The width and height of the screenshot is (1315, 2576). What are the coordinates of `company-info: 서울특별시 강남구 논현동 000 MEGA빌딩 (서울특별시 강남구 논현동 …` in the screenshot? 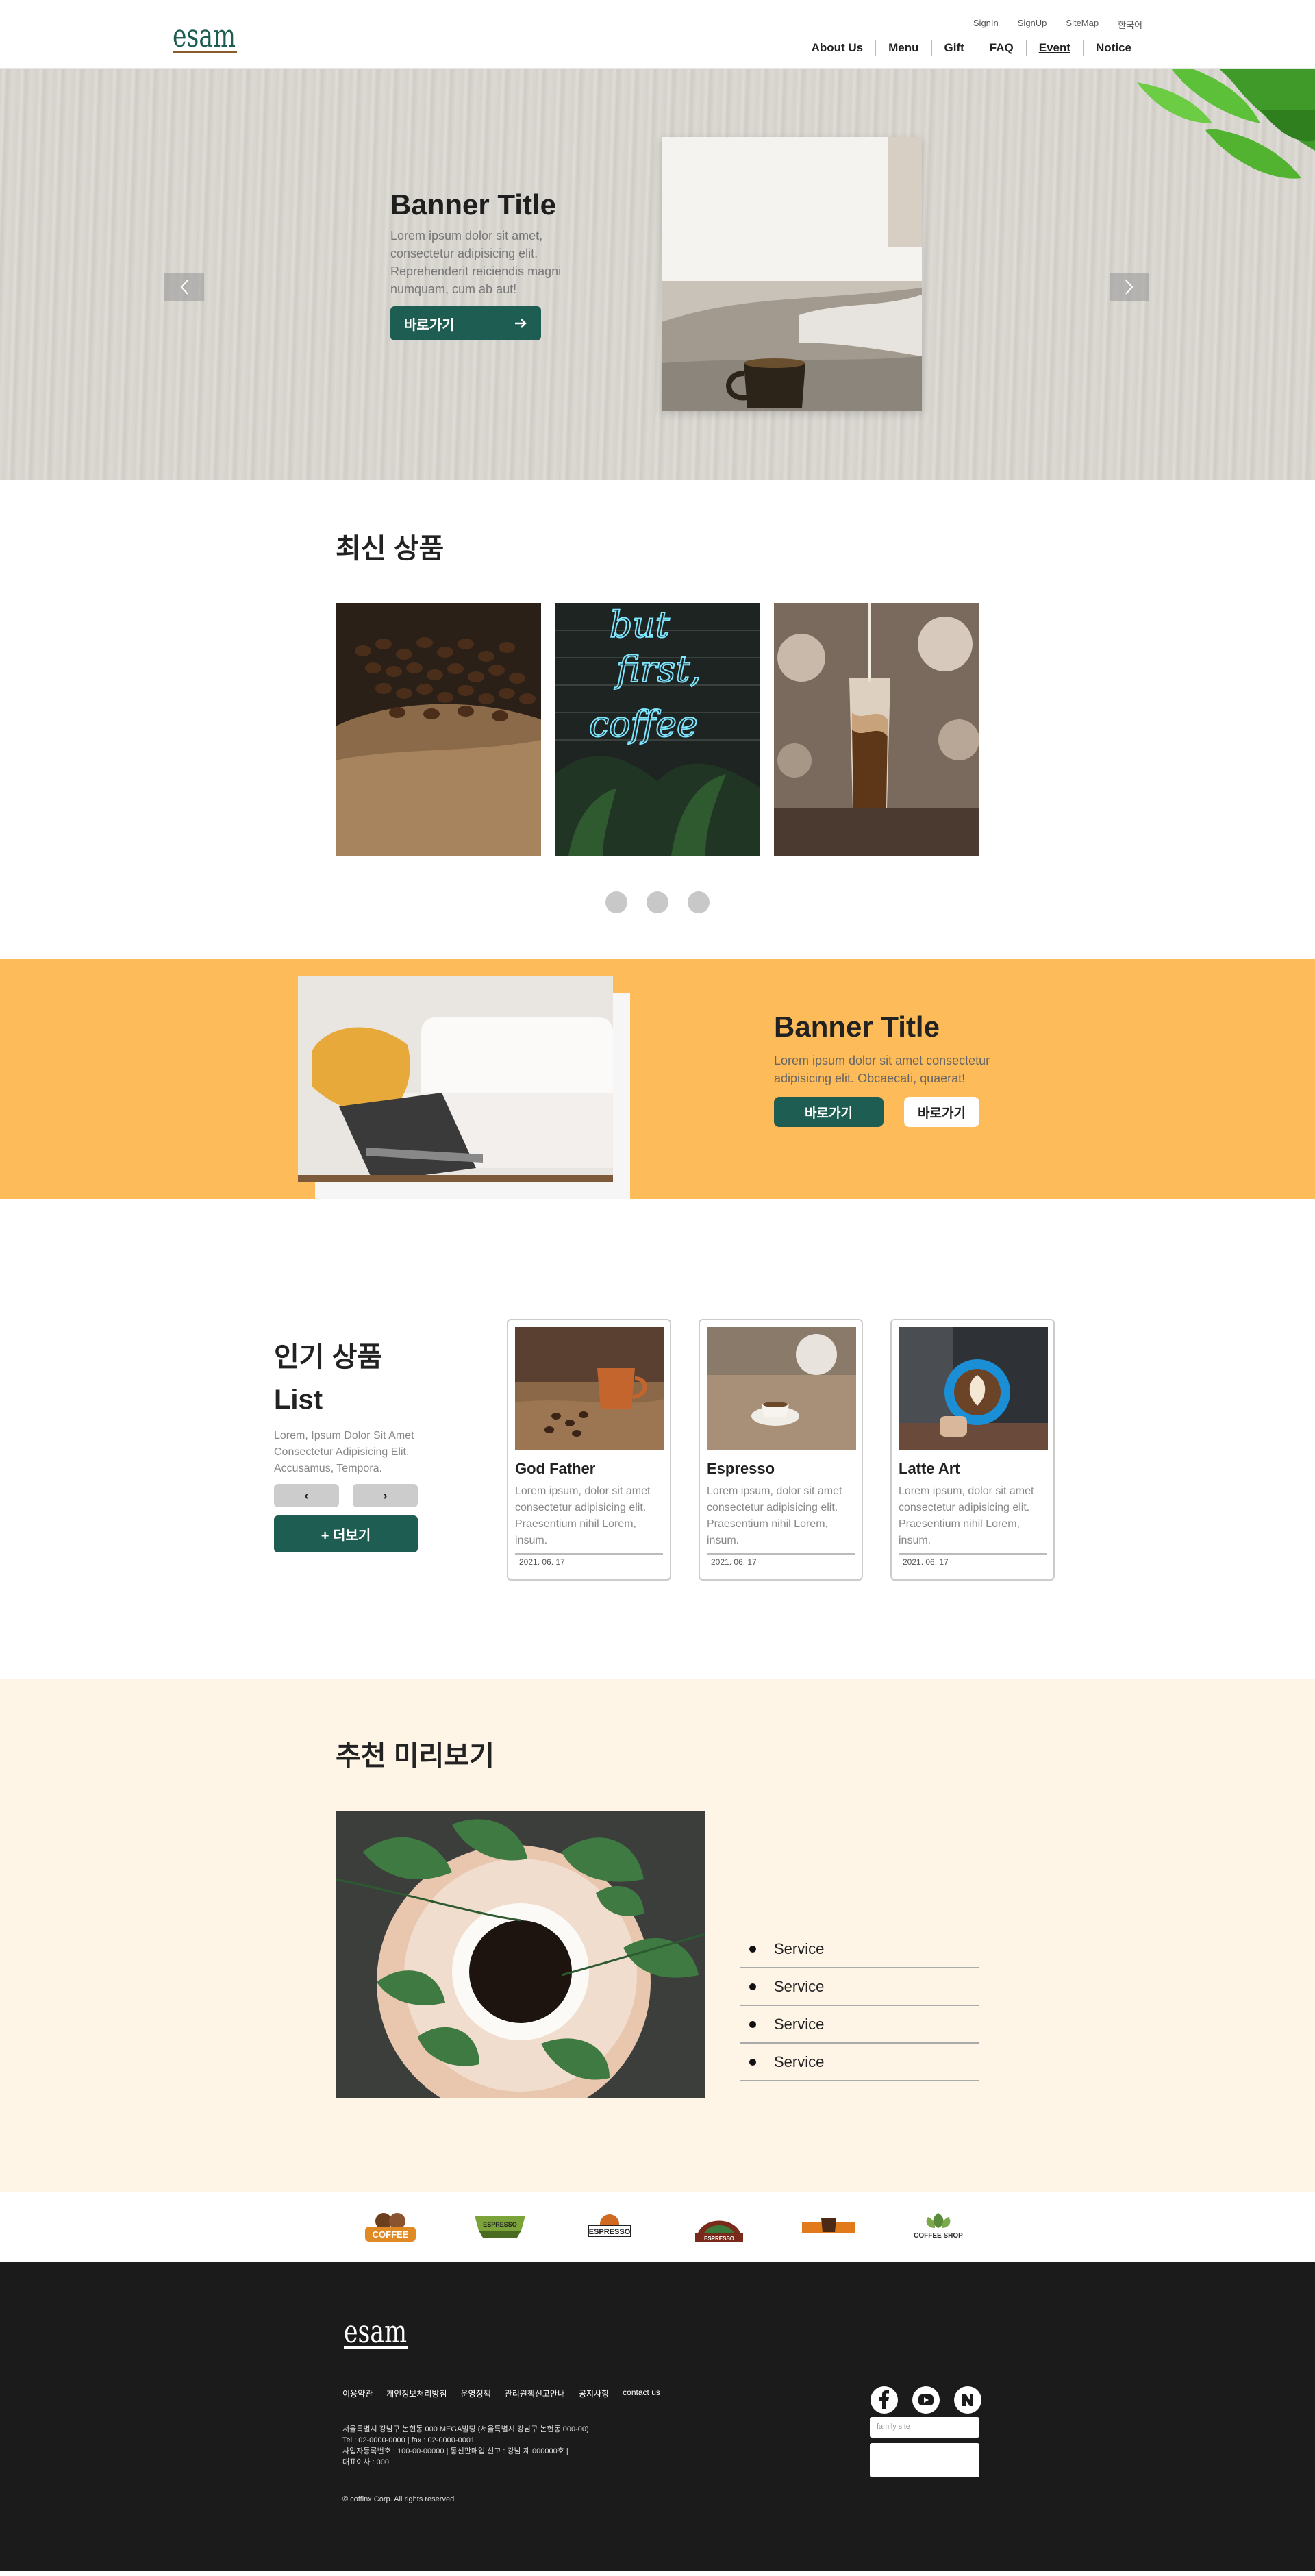 It's located at (465, 2445).